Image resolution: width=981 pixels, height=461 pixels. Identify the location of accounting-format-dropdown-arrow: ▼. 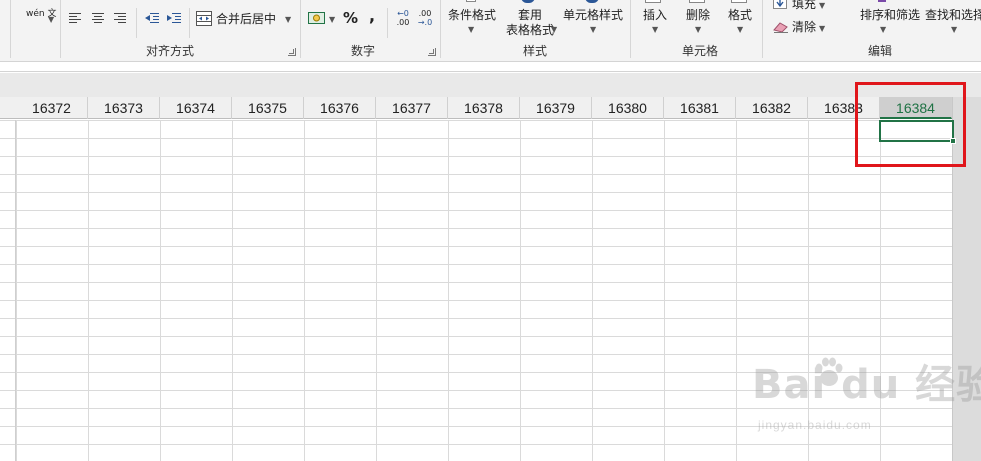
(332, 20).